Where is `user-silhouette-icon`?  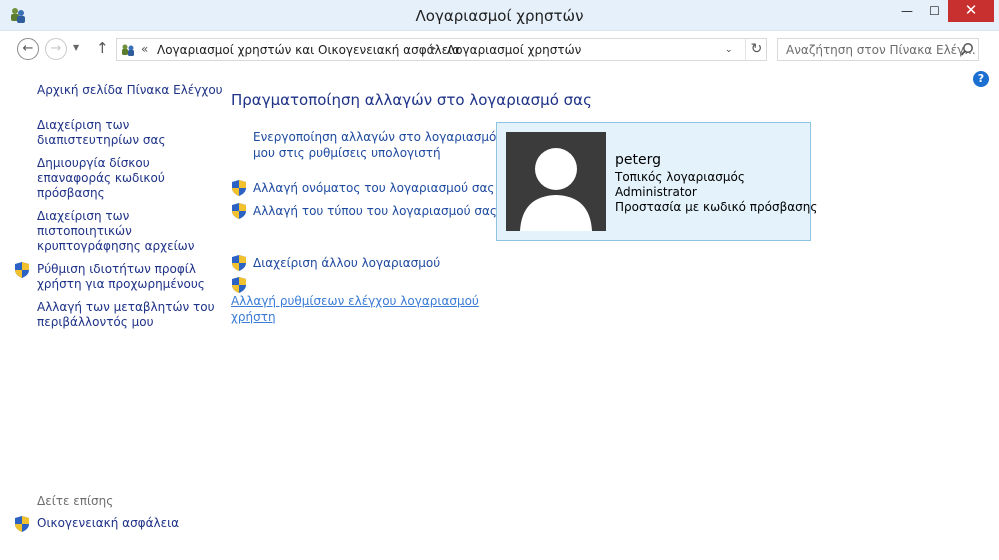
user-silhouette-icon is located at coordinates (556, 189).